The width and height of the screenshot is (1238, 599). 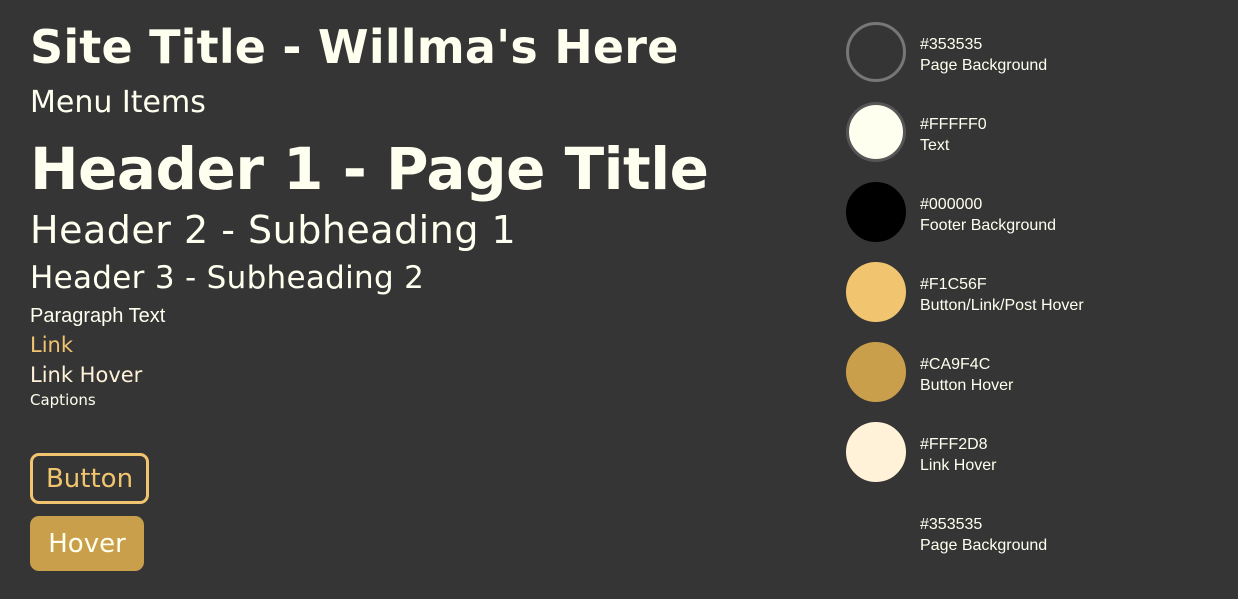 What do you see at coordinates (876, 212) in the screenshot?
I see `color-swatch-footer-background` at bounding box center [876, 212].